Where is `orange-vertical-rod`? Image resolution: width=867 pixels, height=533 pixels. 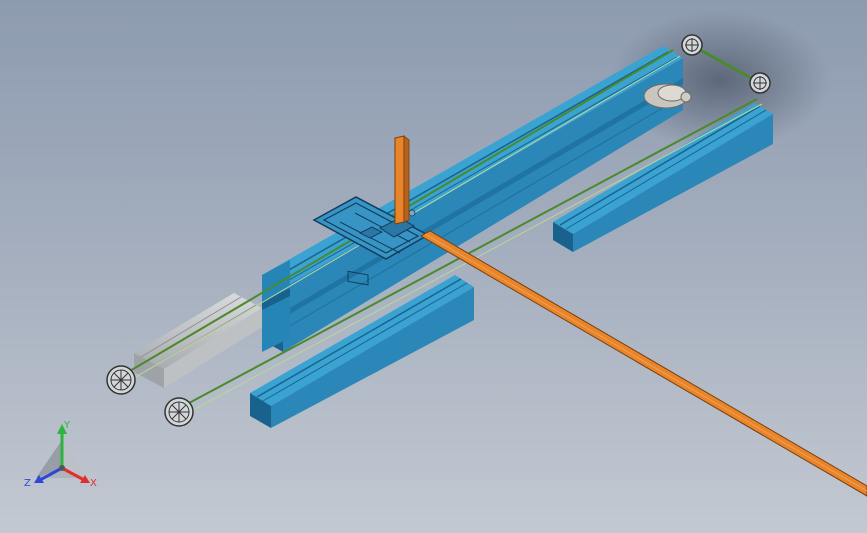 orange-vertical-rod is located at coordinates (402, 180).